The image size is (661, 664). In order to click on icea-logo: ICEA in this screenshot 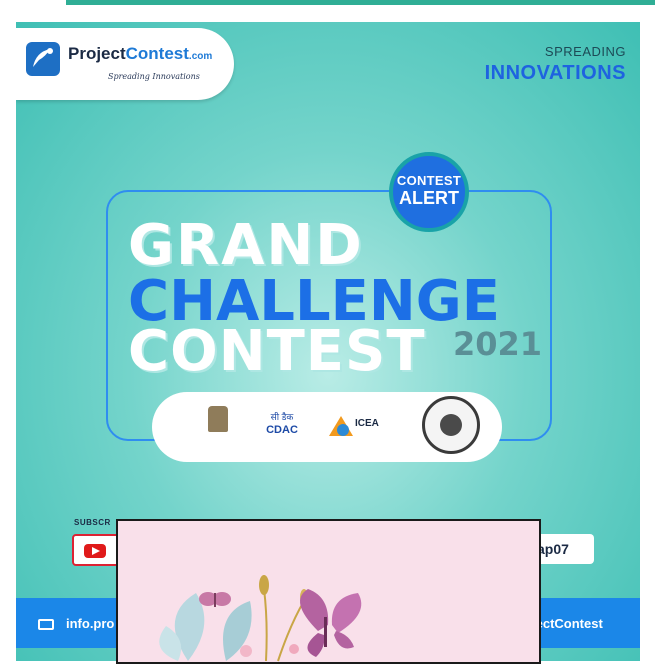, I will do `click(357, 427)`.